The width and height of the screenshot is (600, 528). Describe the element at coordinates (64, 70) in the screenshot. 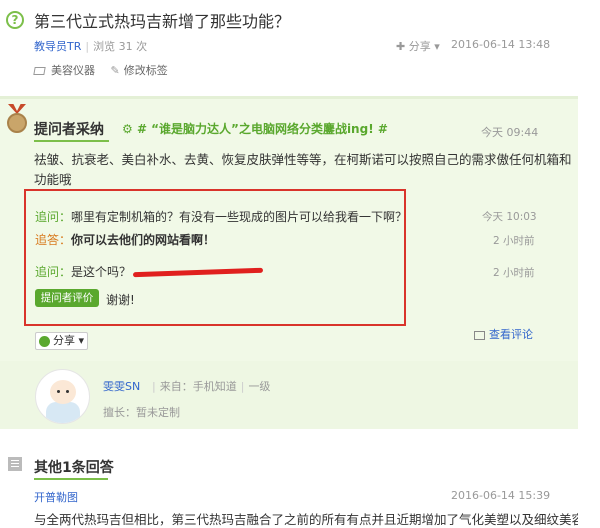

I see `tag-item: 美容仪器` at that location.